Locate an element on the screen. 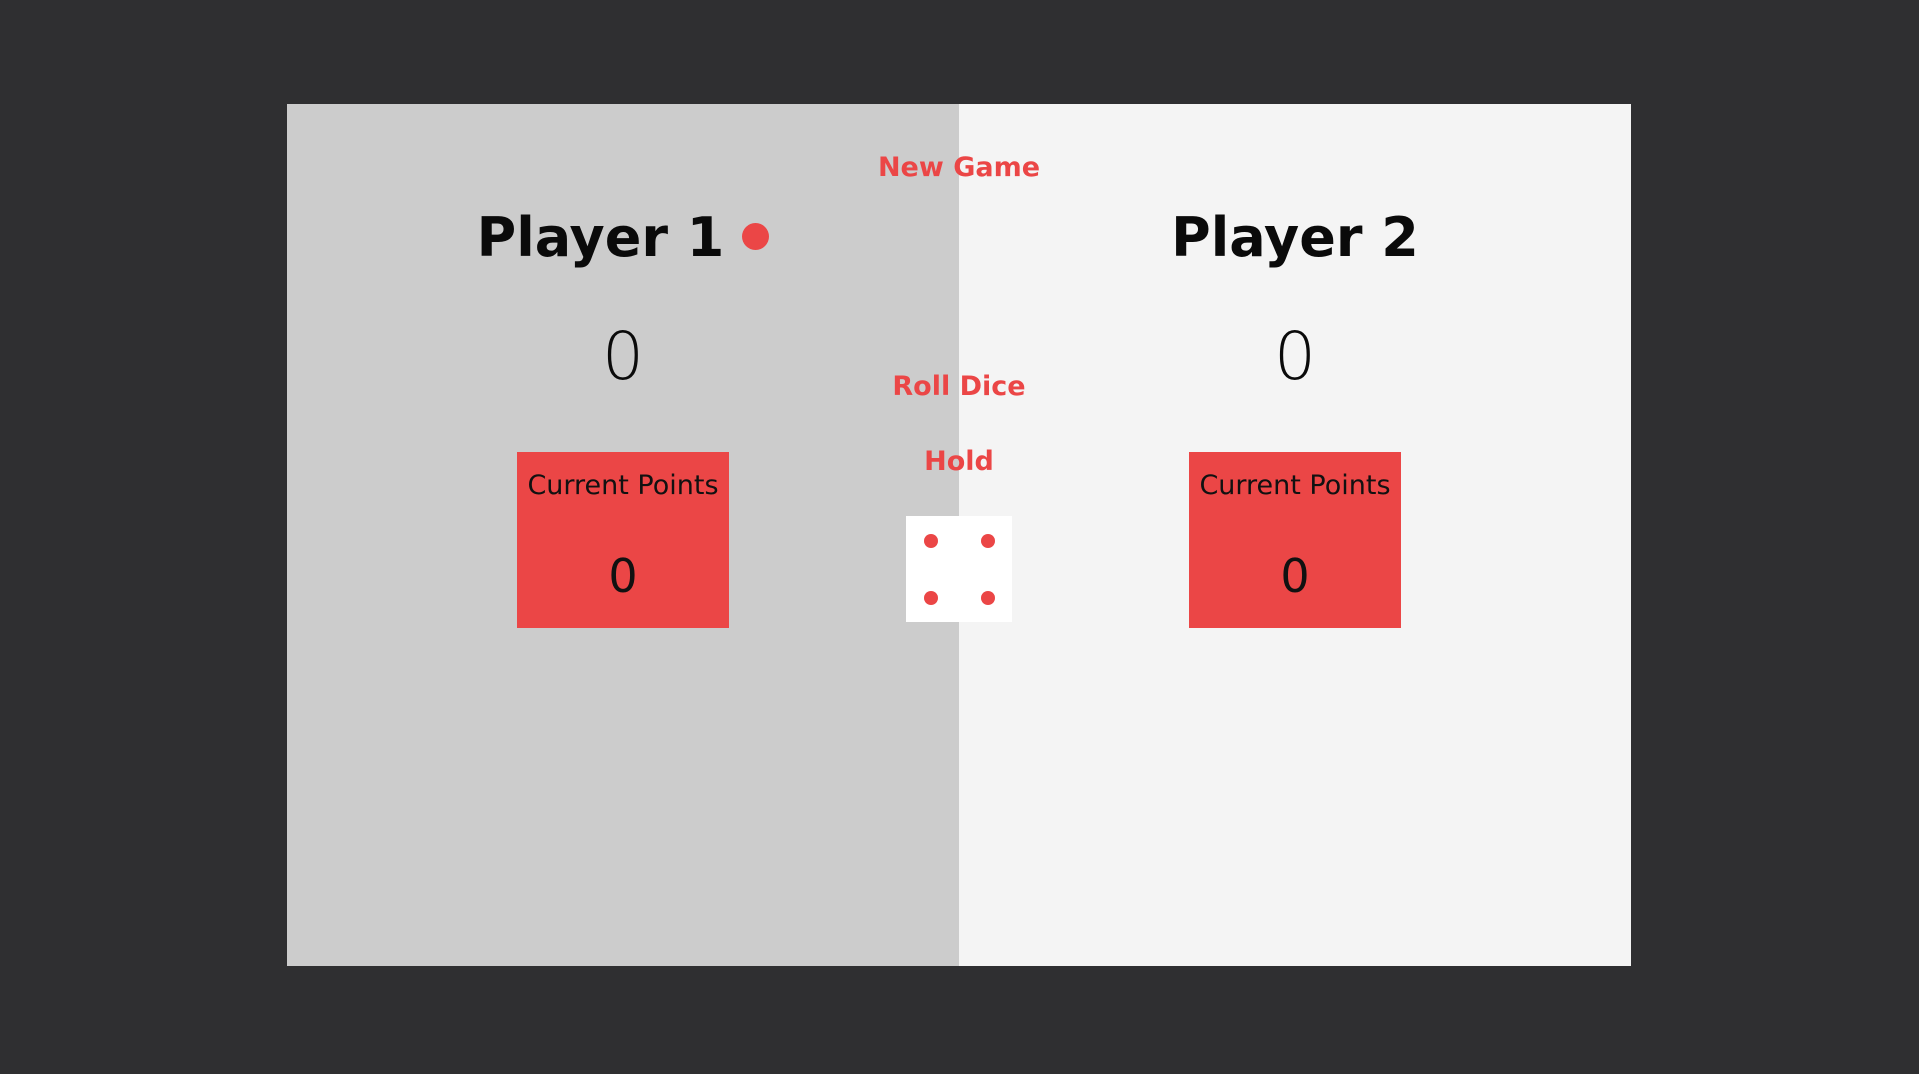 The height and width of the screenshot is (1074, 1919). player-1-current-label: Current Points is located at coordinates (623, 485).